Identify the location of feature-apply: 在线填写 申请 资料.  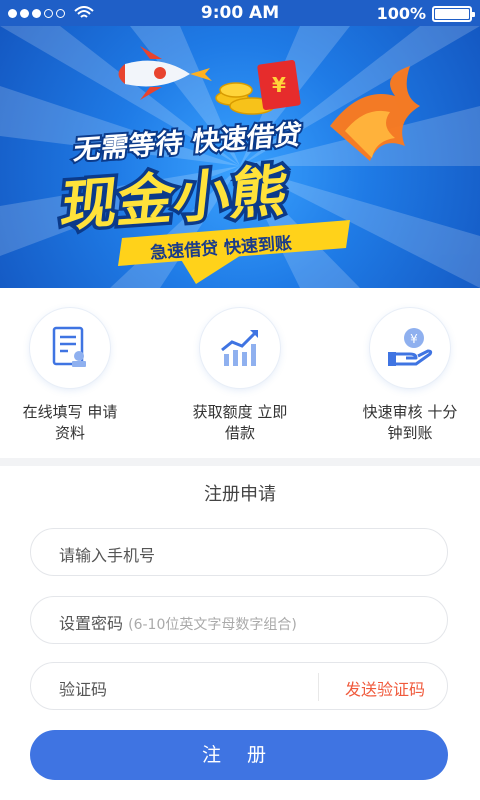
(70, 376).